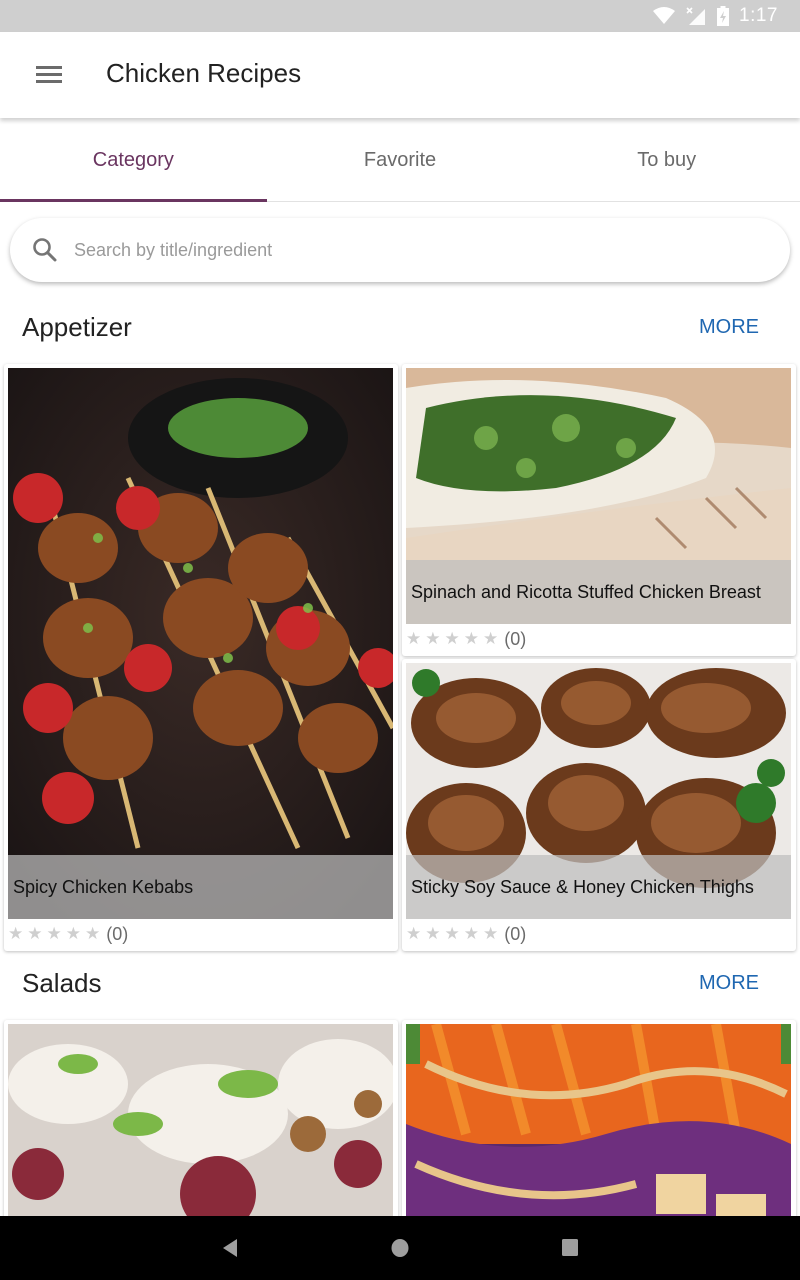 This screenshot has height=1280, width=800. What do you see at coordinates (598, 791) in the screenshot?
I see `recipe-image: Sticky Soy Sauce & Honey Chicken Thighs` at bounding box center [598, 791].